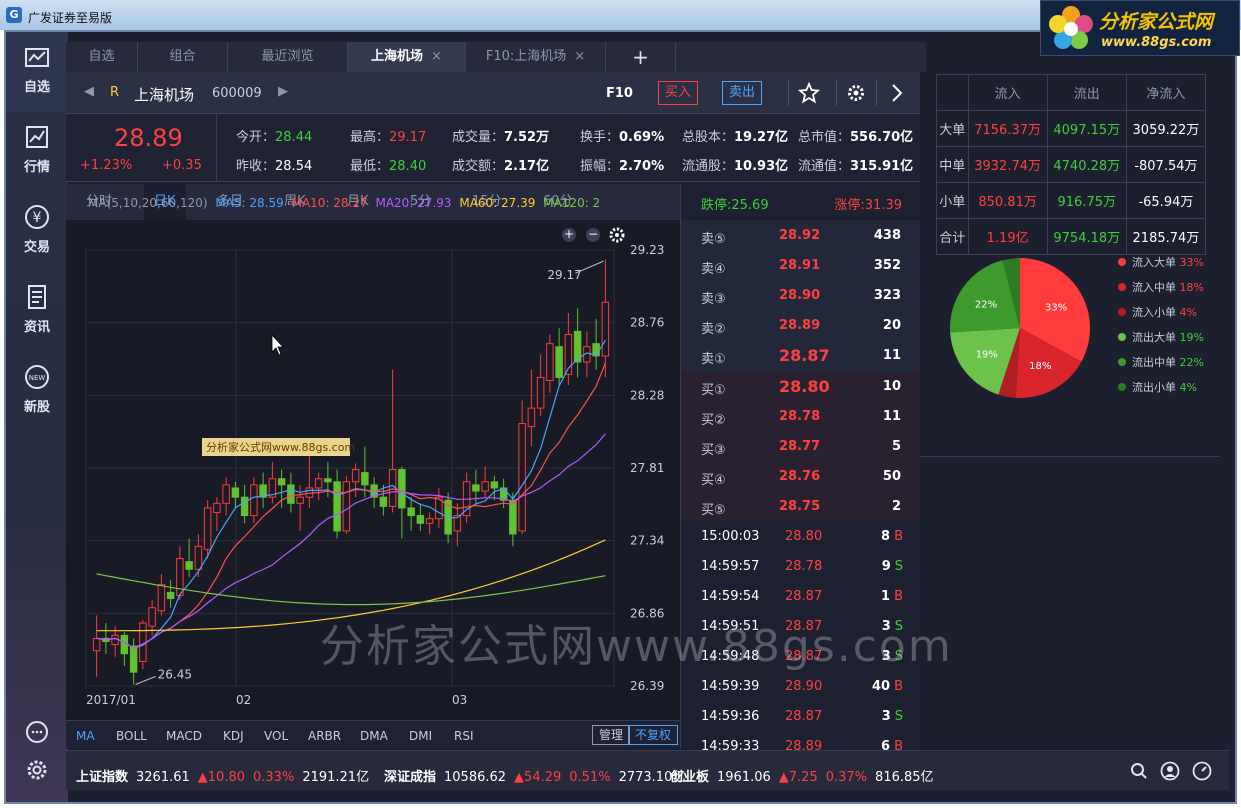 The image size is (1241, 808). Describe the element at coordinates (351, 589) in the screenshot. I see `ma120-line` at that location.